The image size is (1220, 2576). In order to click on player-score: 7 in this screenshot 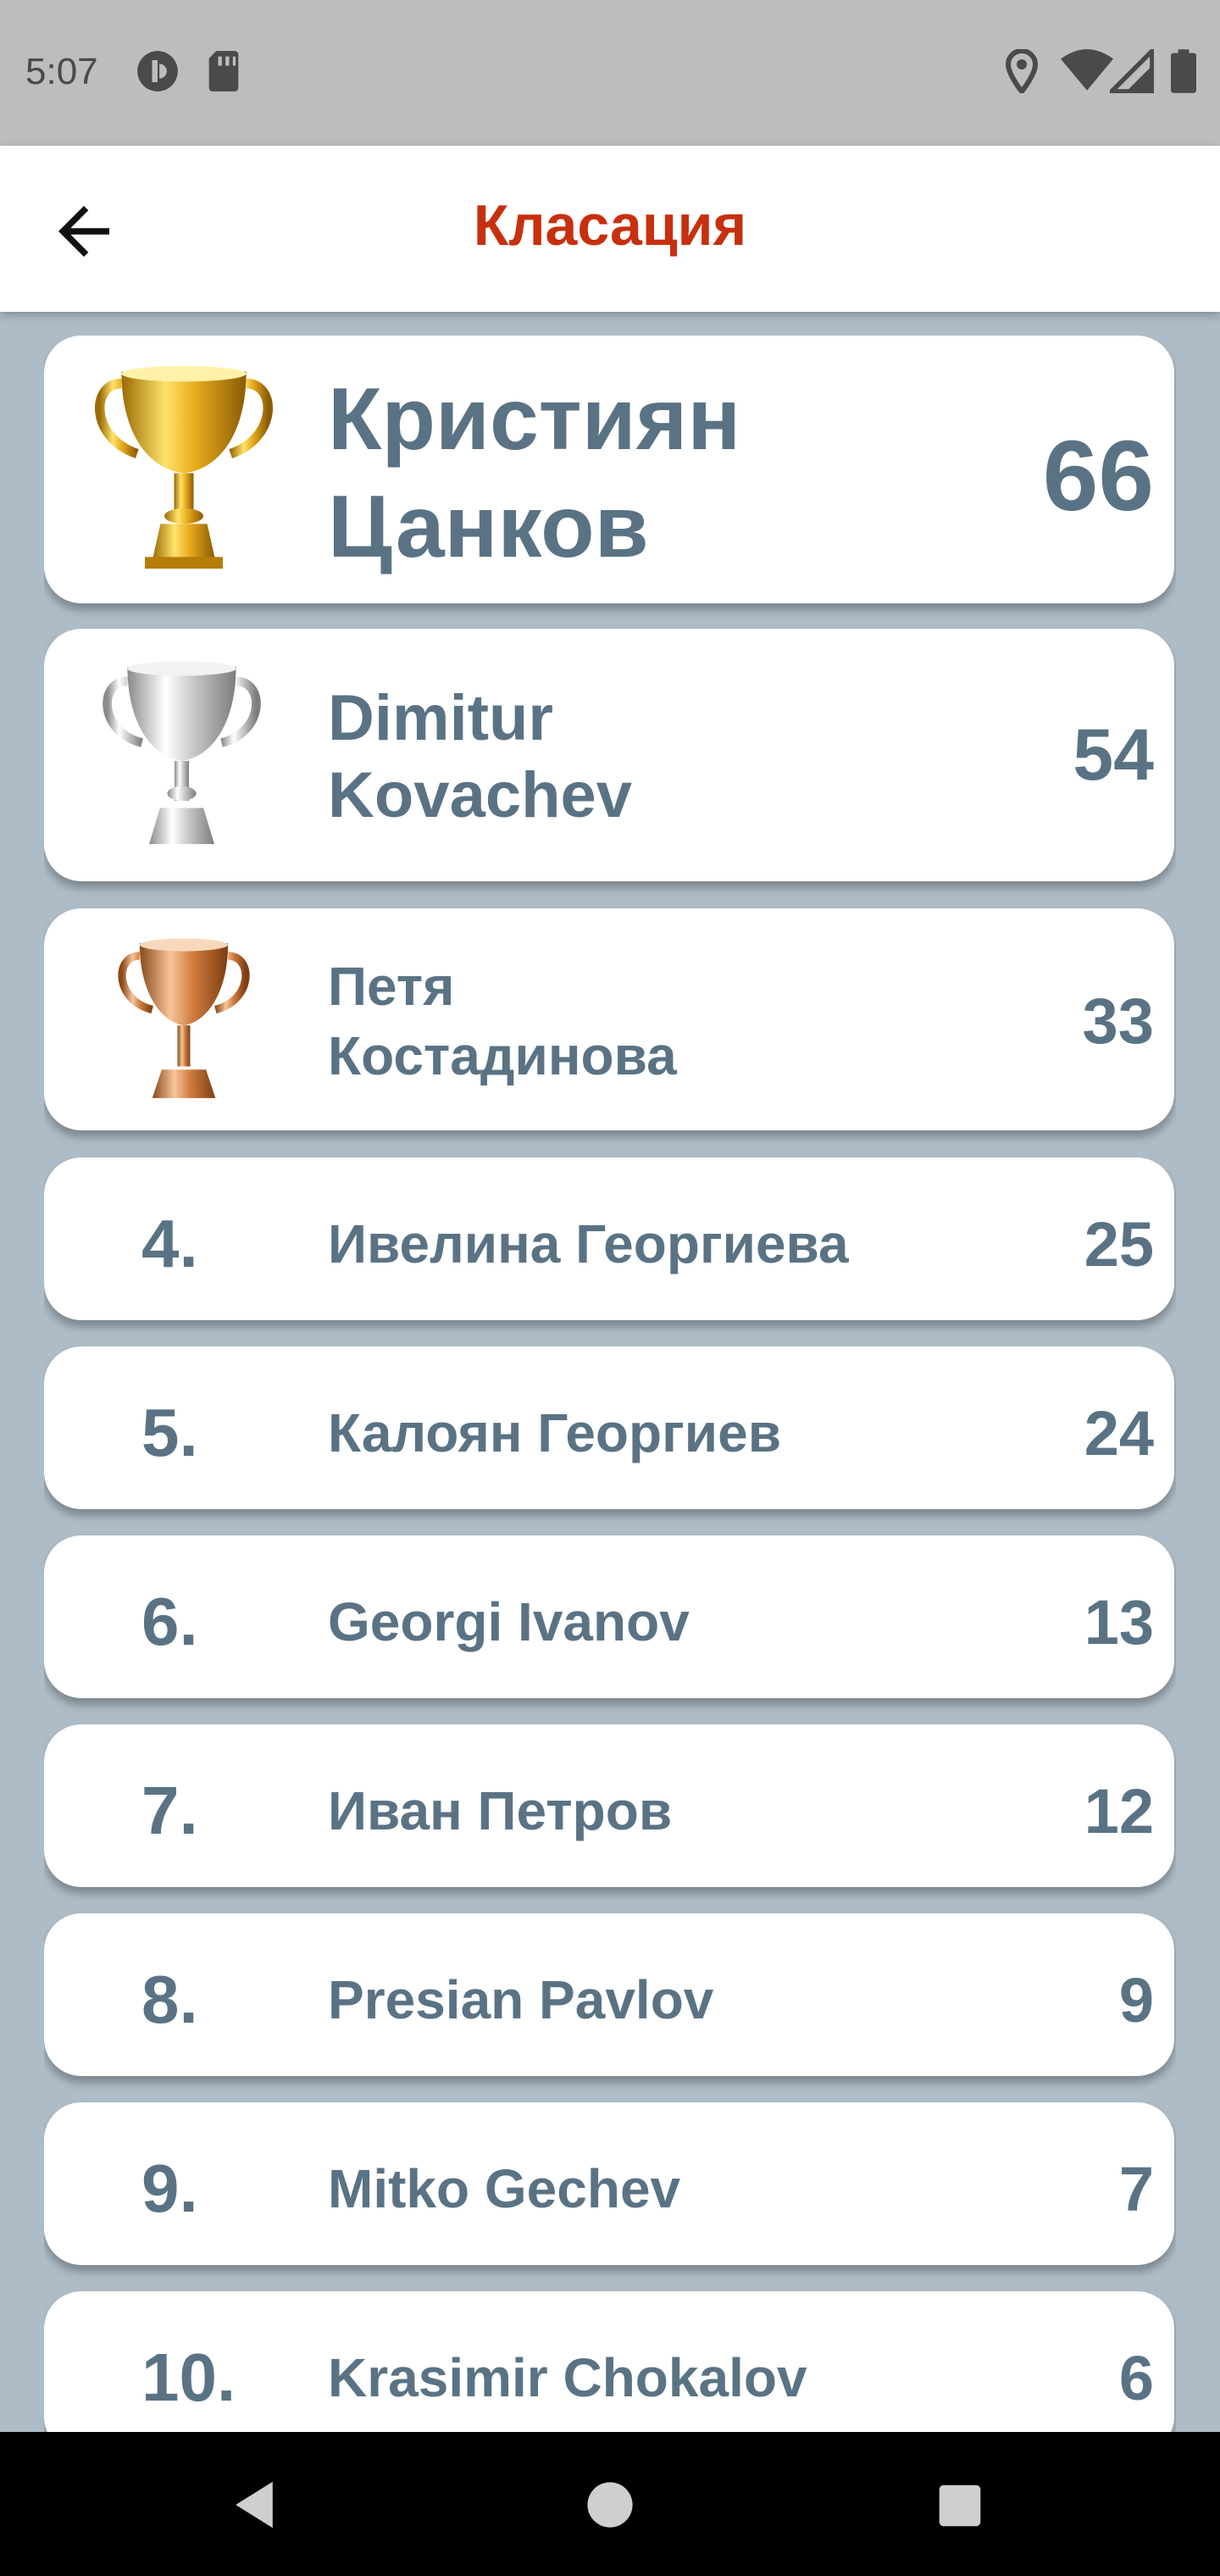, I will do `click(1136, 2189)`.